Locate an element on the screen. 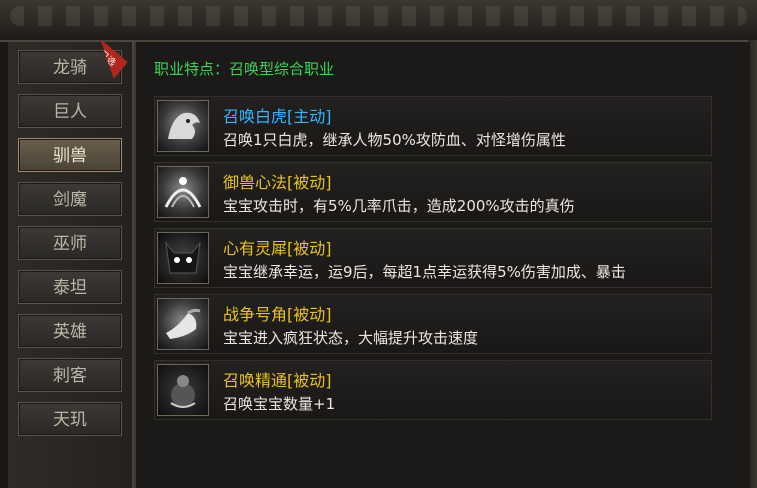 The width and height of the screenshot is (757, 488). tab-label: 龙骑 is located at coordinates (70, 68).